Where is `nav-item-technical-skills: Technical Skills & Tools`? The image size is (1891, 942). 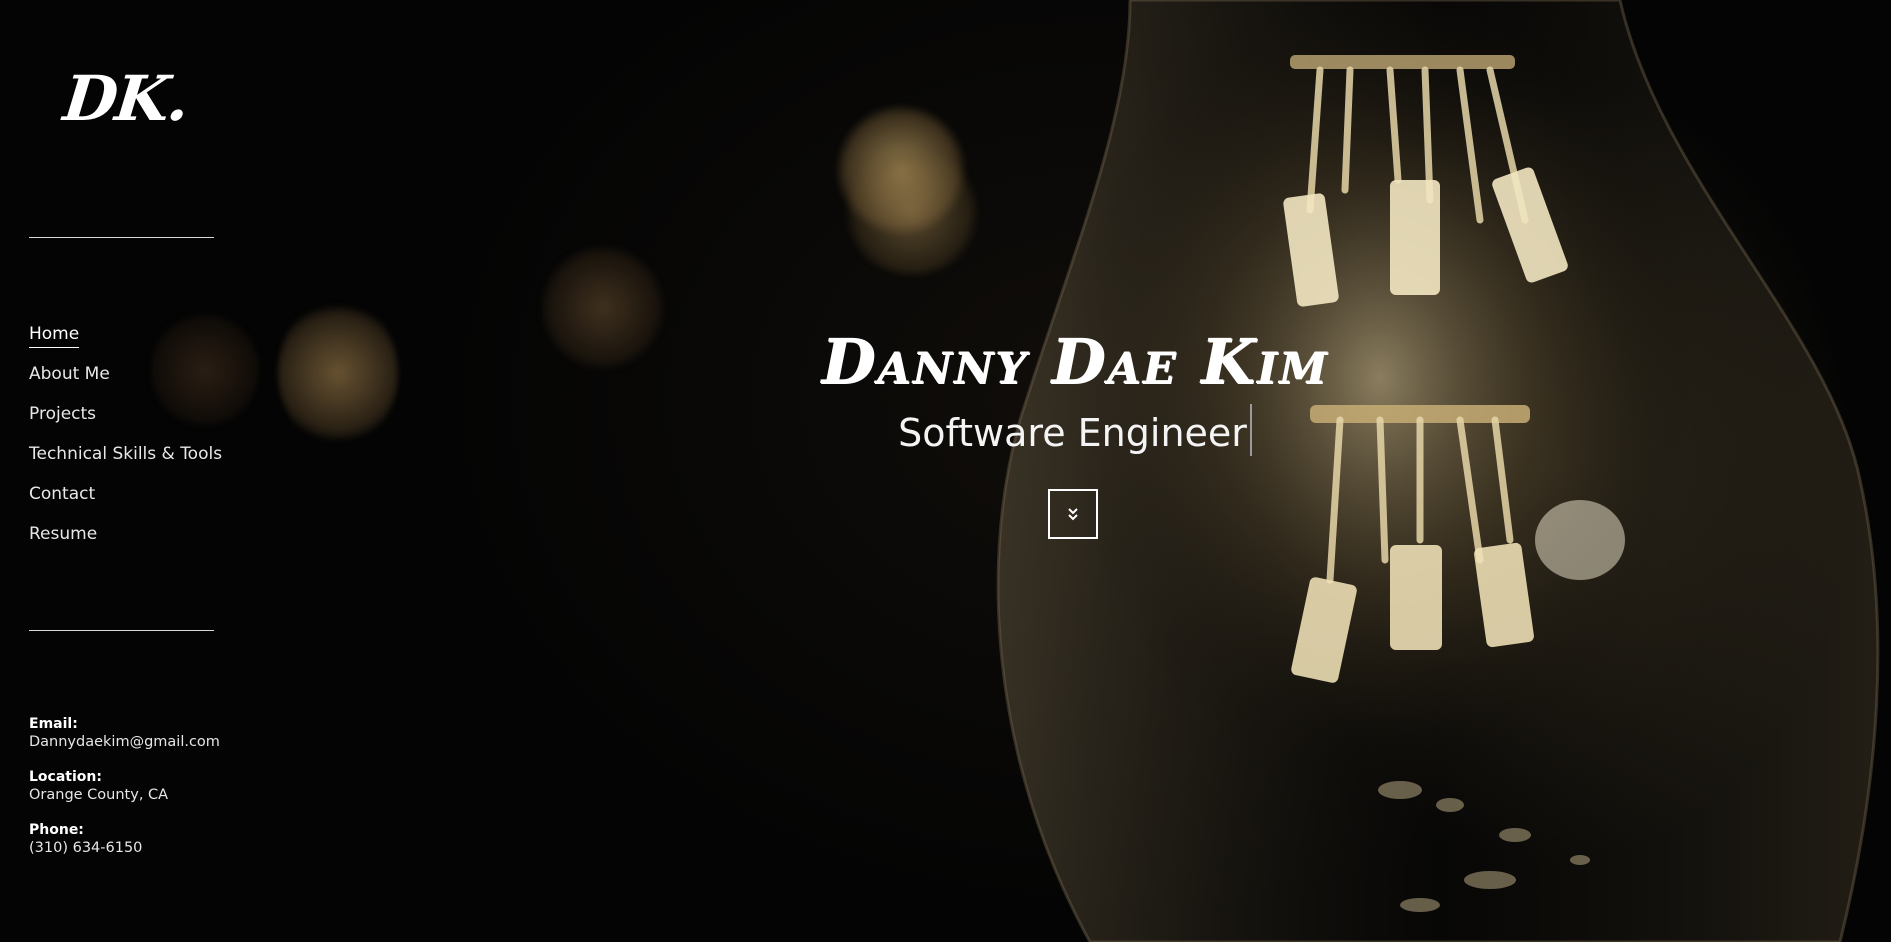
nav-item-technical-skills: Technical Skills & Tools is located at coordinates (125, 460).